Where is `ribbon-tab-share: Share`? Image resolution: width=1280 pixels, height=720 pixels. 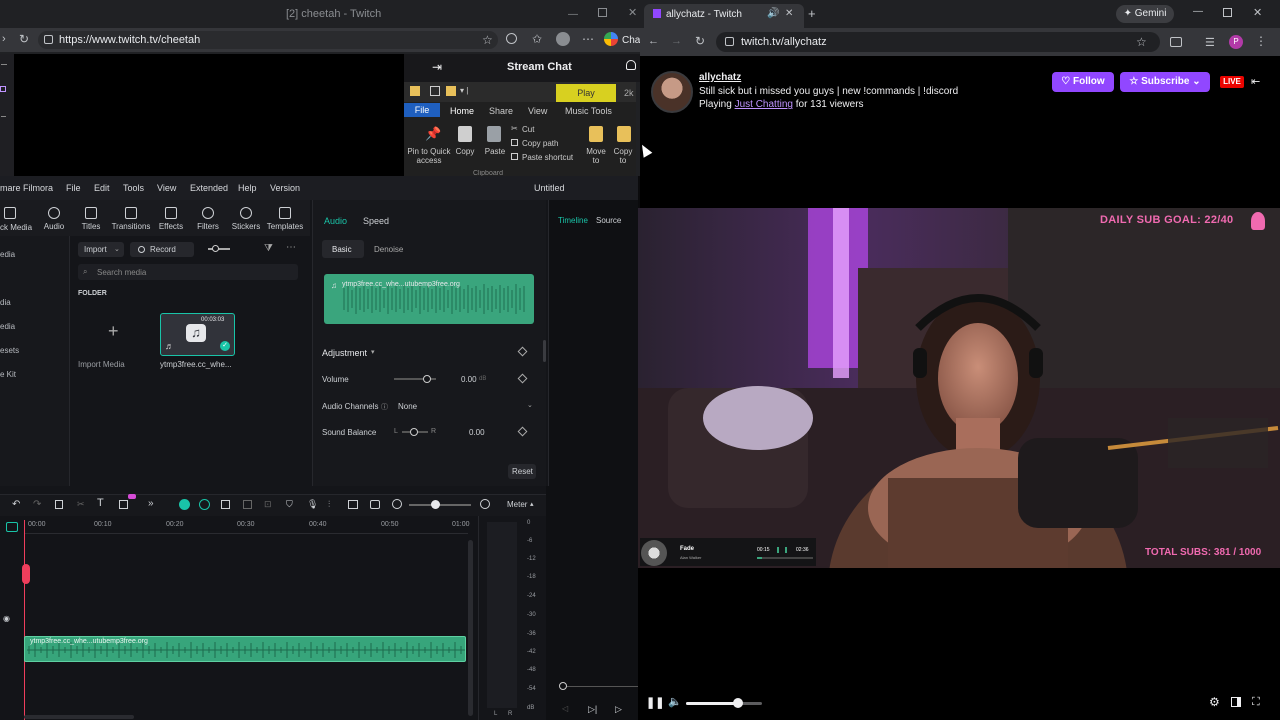
ribbon-tab-share: Share is located at coordinates (501, 111).